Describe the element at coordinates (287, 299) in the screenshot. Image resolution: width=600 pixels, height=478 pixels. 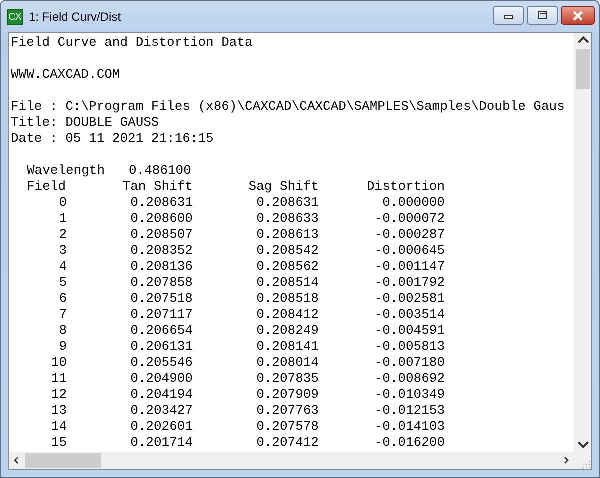
I see `table-cell: 0.208518` at that location.